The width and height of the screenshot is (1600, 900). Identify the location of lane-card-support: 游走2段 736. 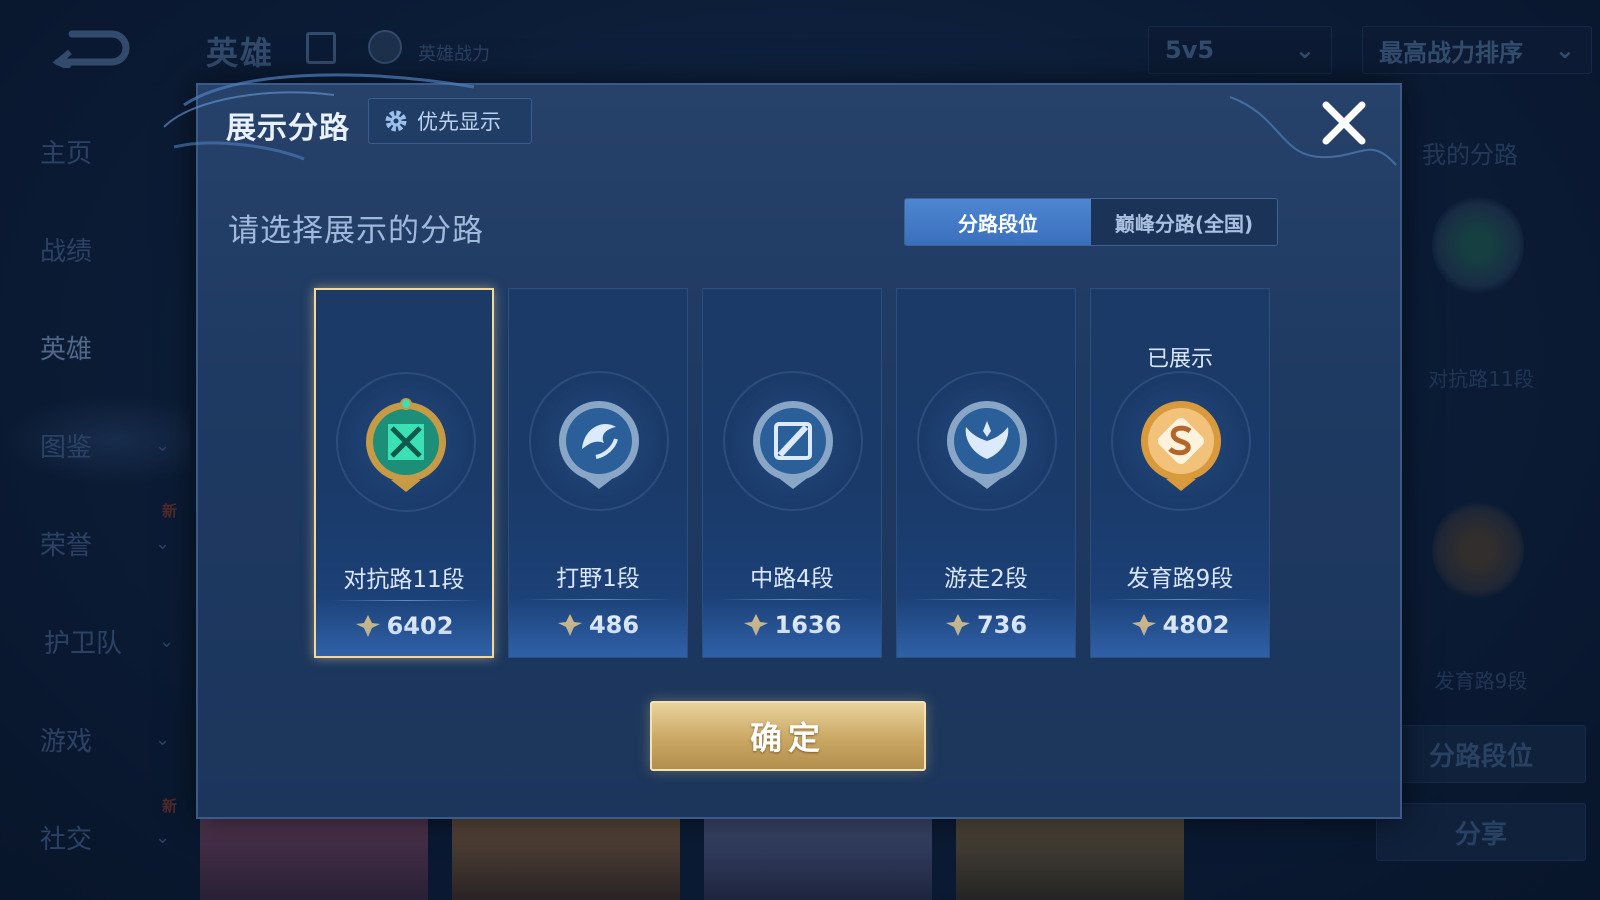
(986, 473).